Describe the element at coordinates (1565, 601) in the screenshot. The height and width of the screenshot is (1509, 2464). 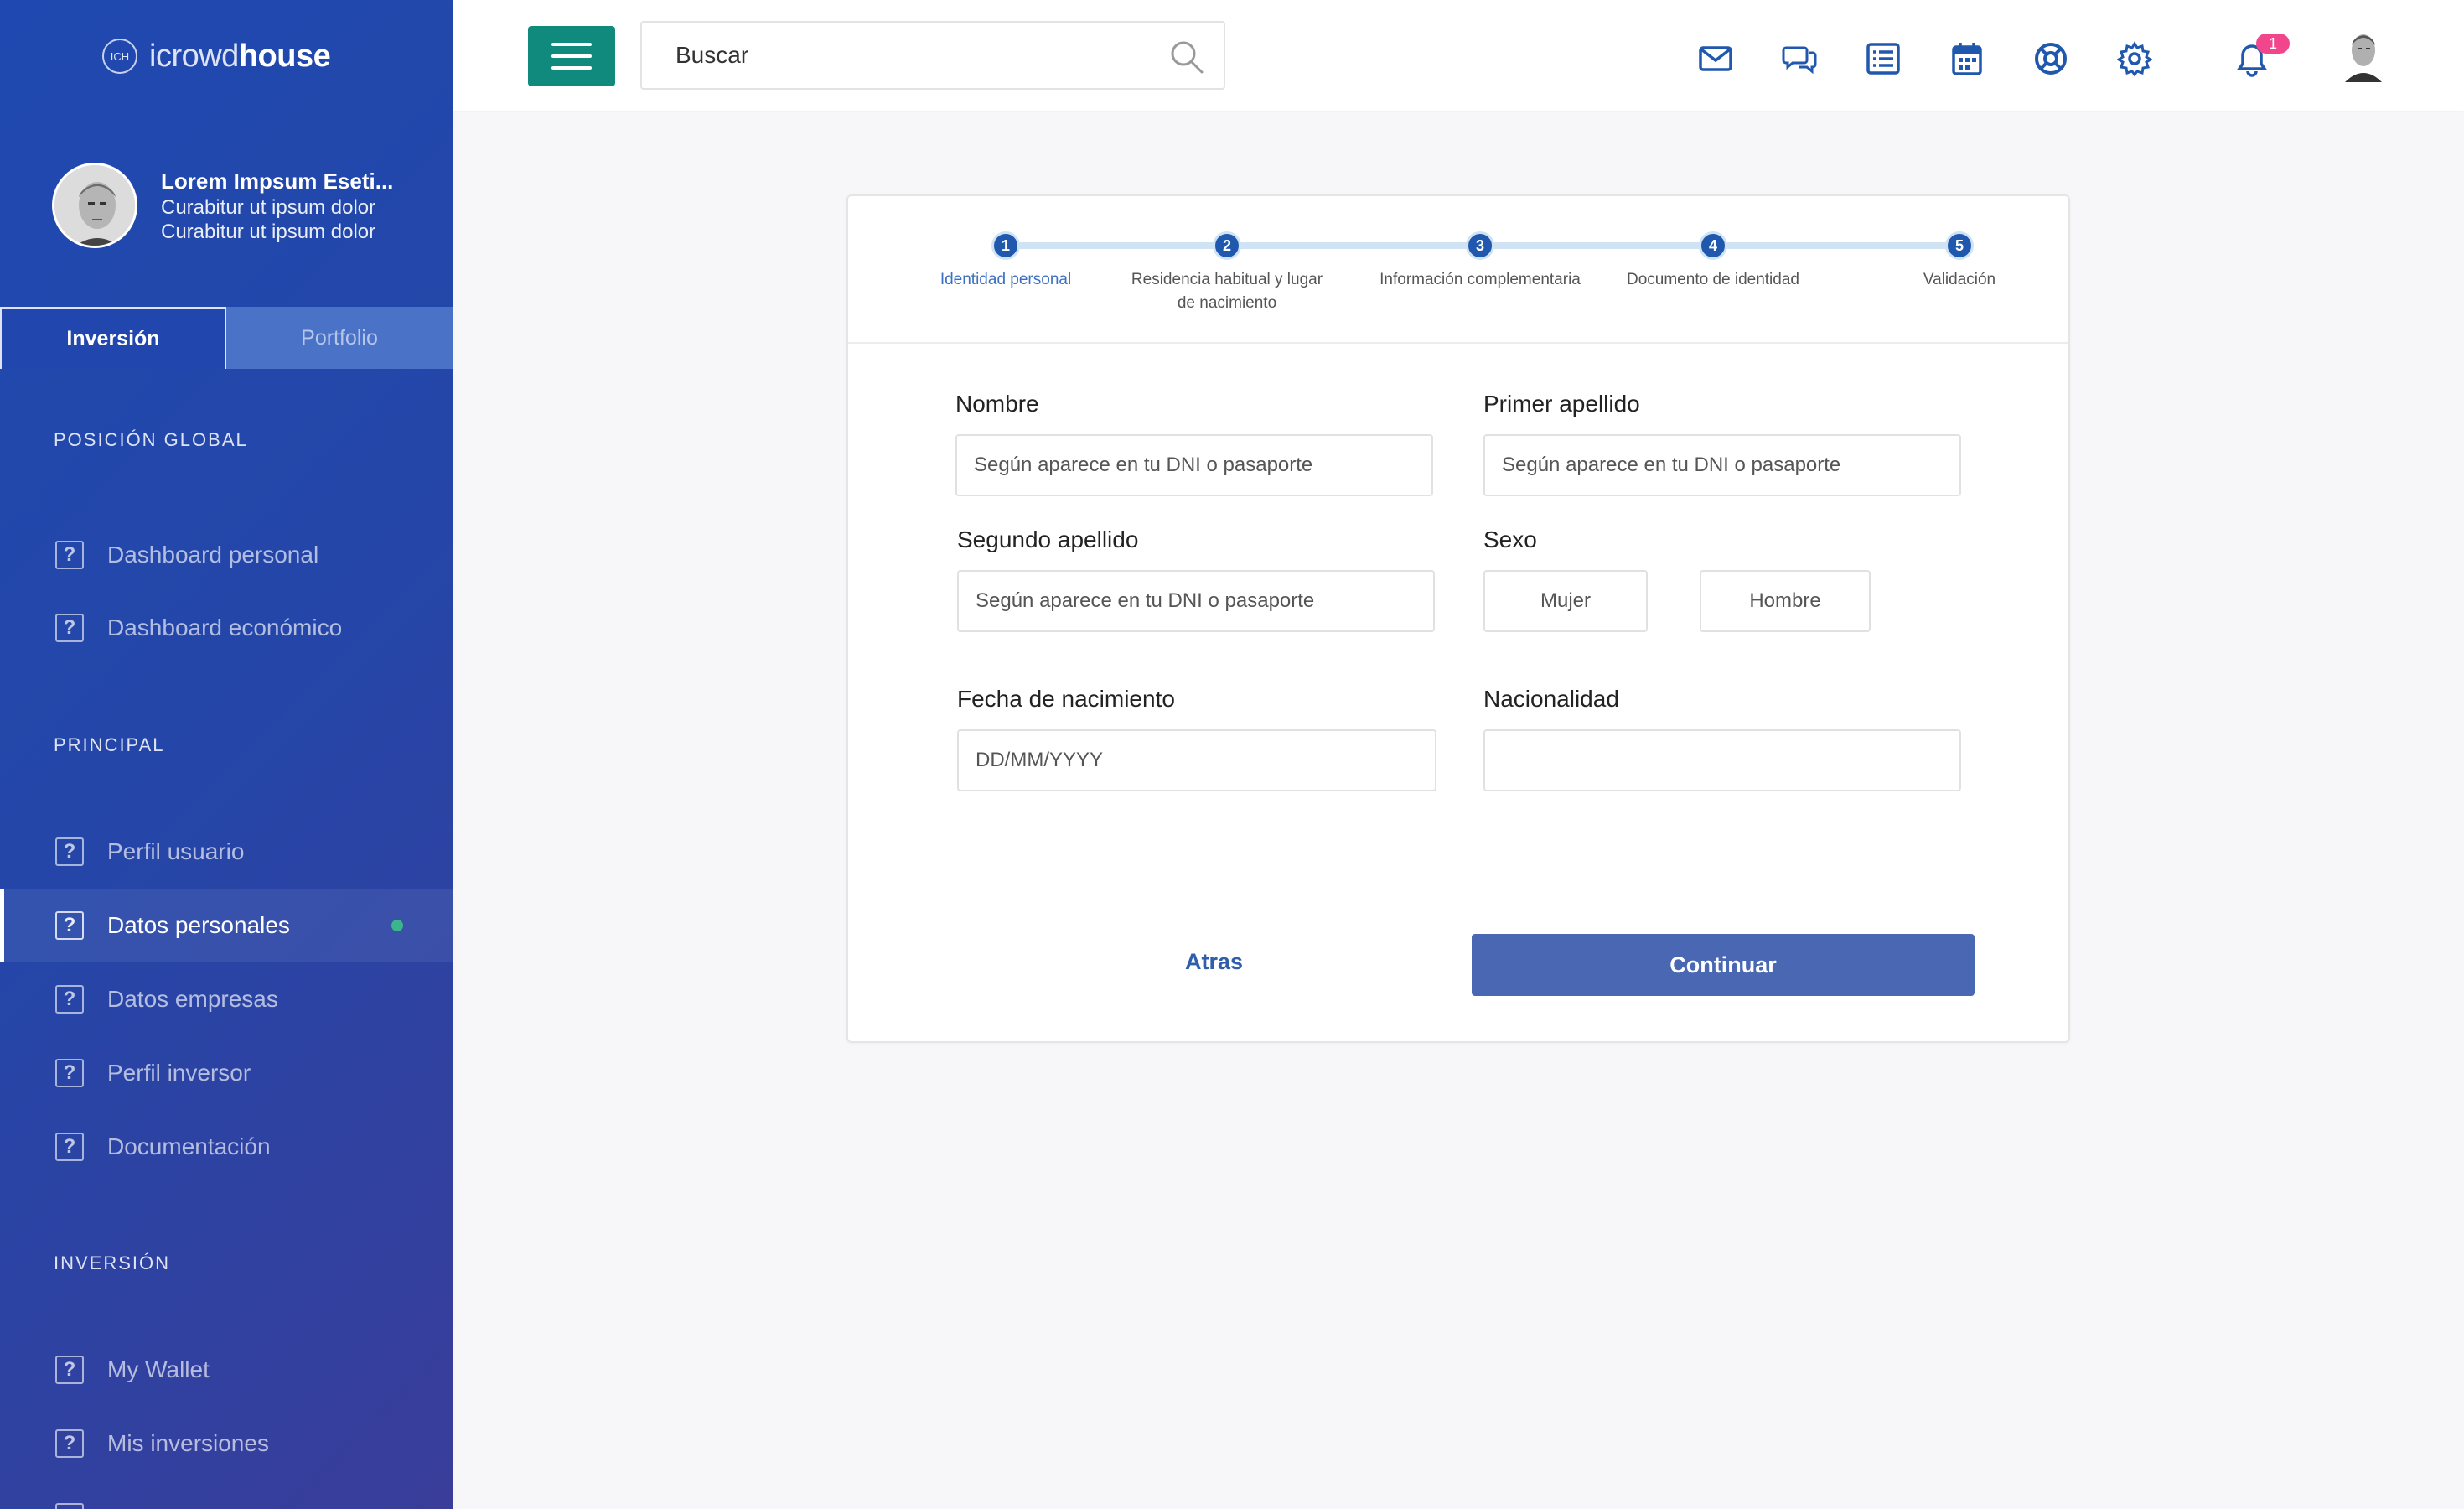
I see `sexo-option-mujer: Mujer` at that location.